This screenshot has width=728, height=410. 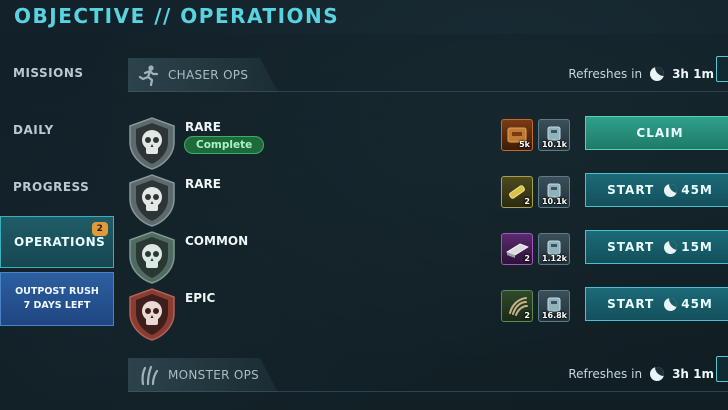 I want to click on sidebar-item-label: DAILY, so click(x=33, y=130).